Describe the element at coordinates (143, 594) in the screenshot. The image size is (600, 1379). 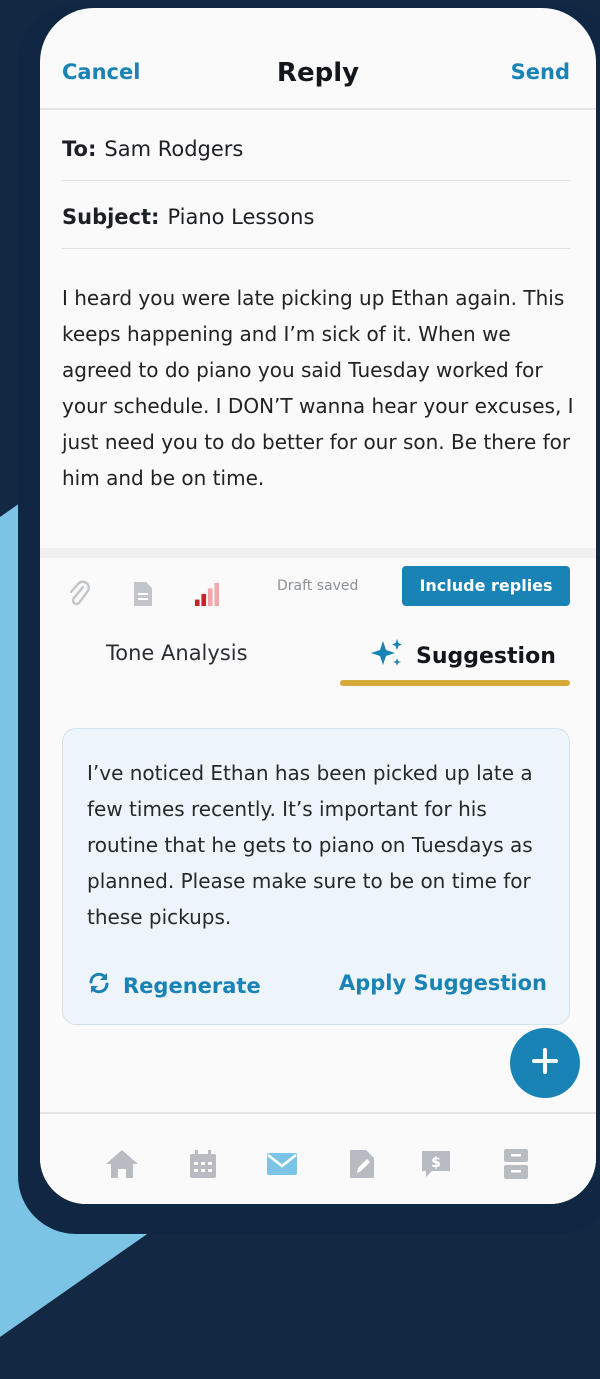
I see `document-icon` at that location.